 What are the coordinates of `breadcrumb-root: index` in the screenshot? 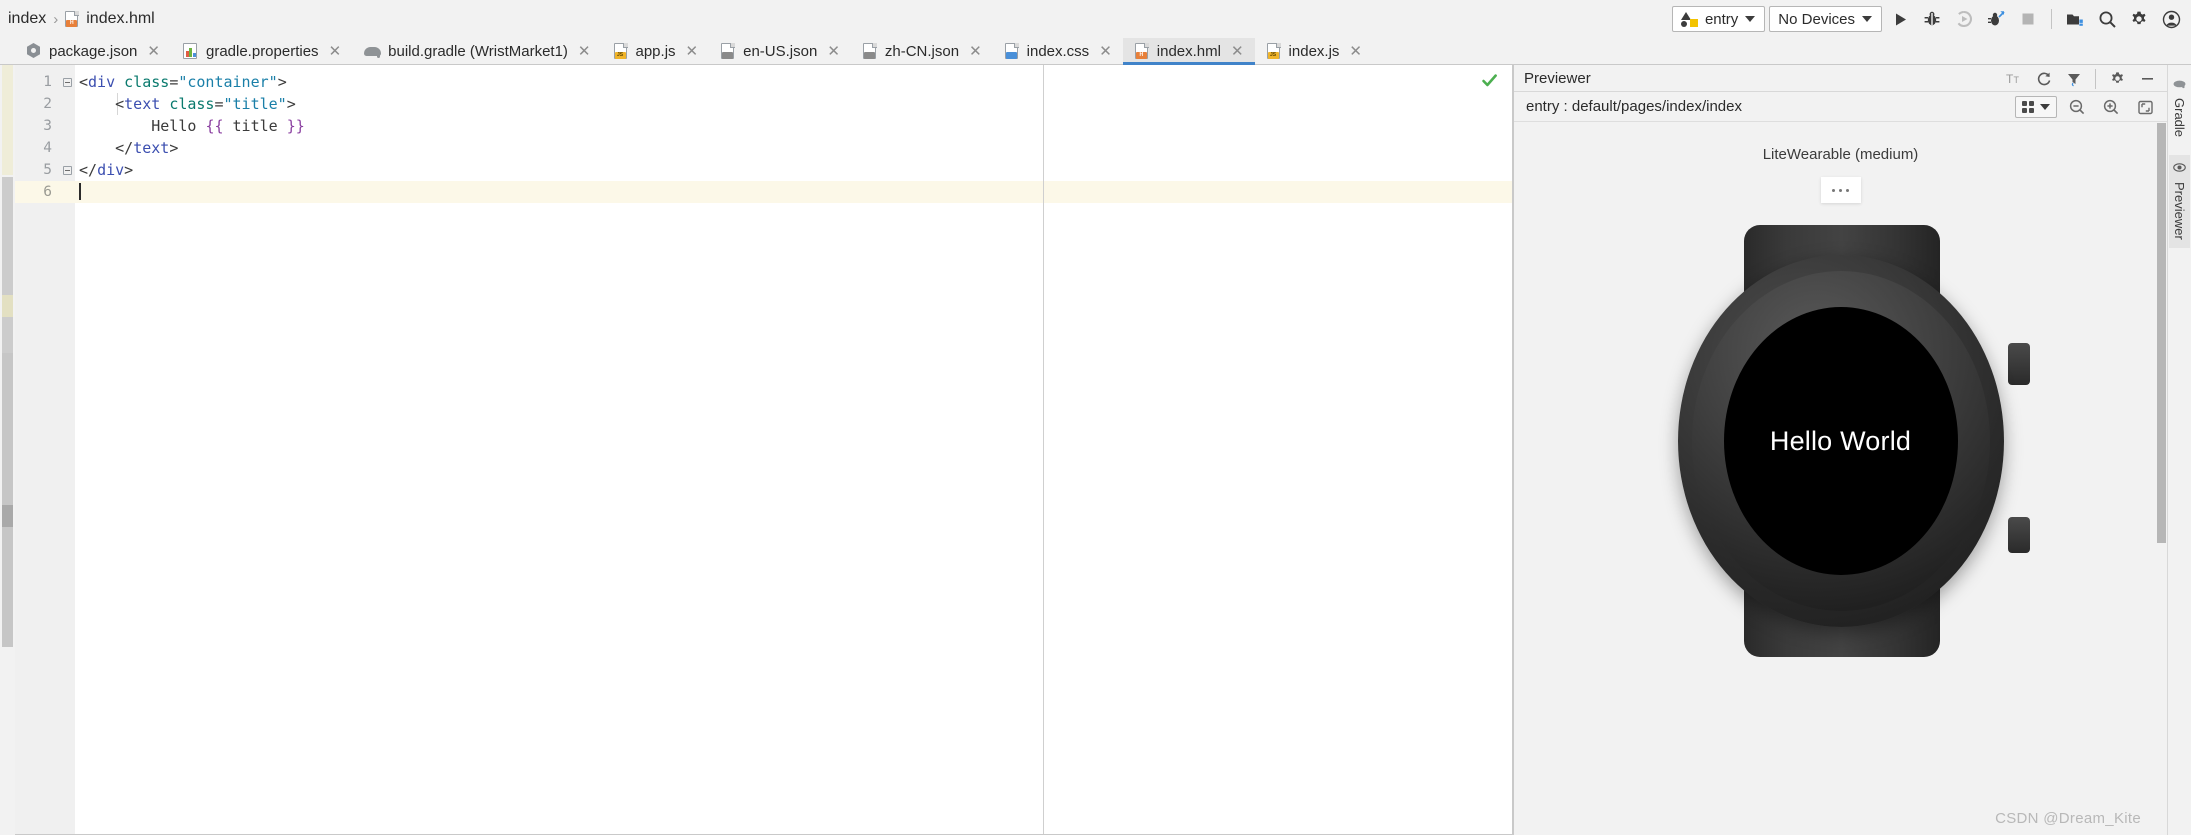 It's located at (27, 19).